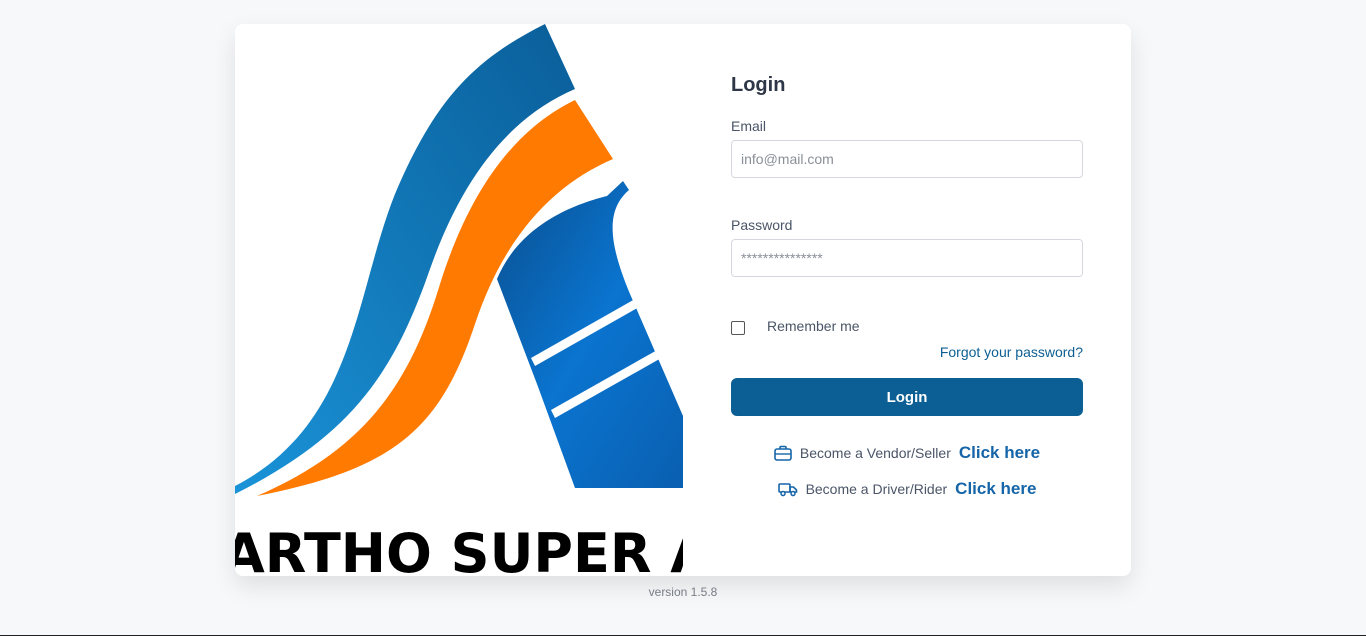 The width and height of the screenshot is (1366, 636). Describe the element at coordinates (876, 489) in the screenshot. I see `driver-signup-text: Become a Driver/Rider` at that location.